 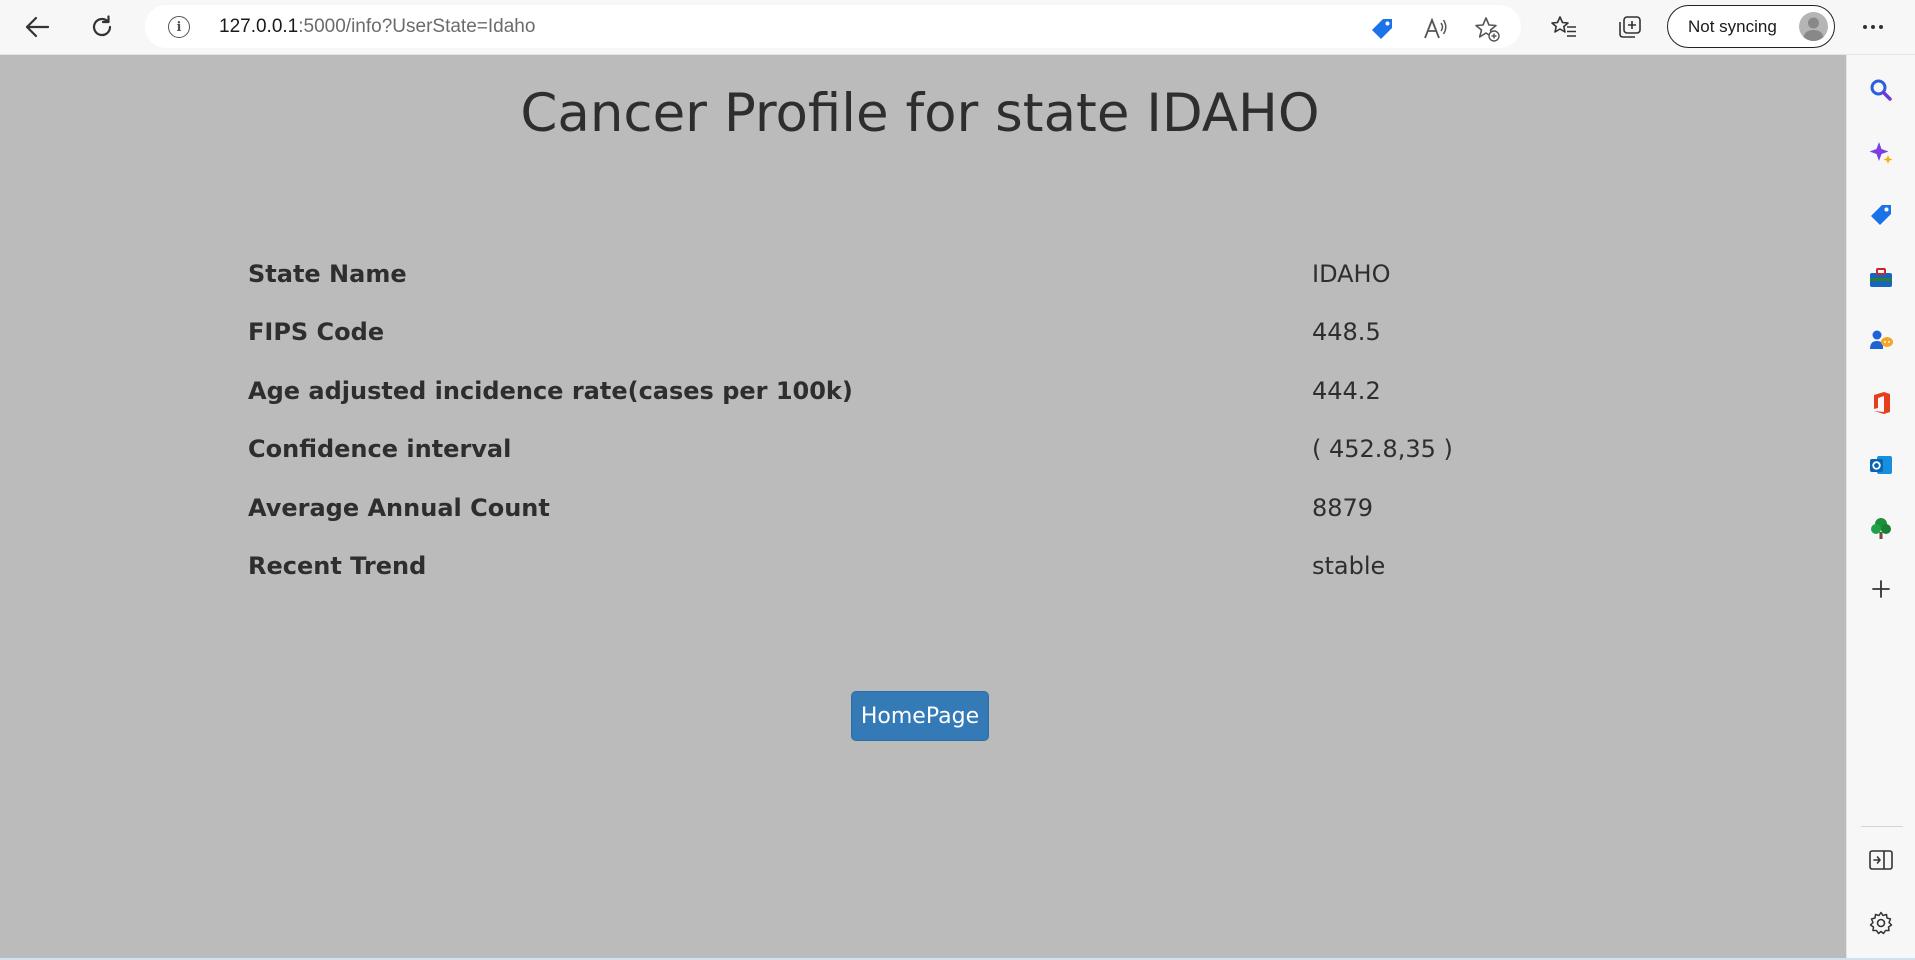 I want to click on split-screen-icon, so click(x=1881, y=860).